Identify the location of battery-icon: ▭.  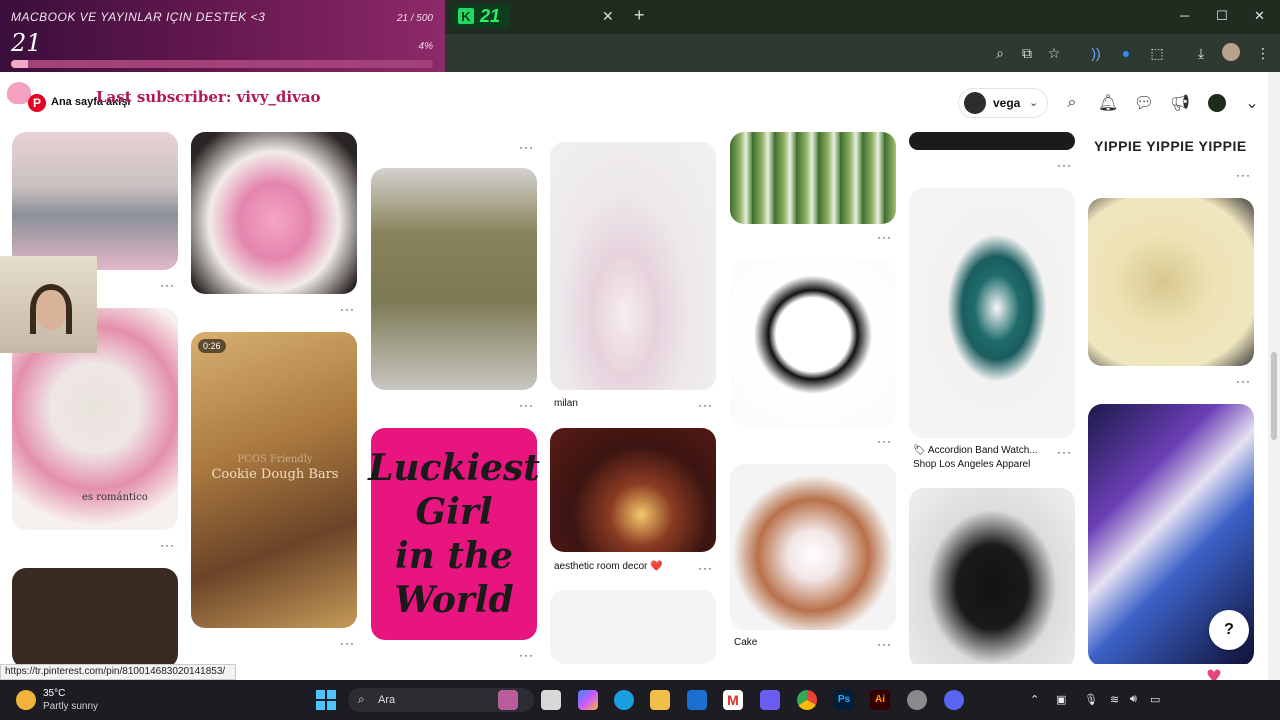
(1155, 699).